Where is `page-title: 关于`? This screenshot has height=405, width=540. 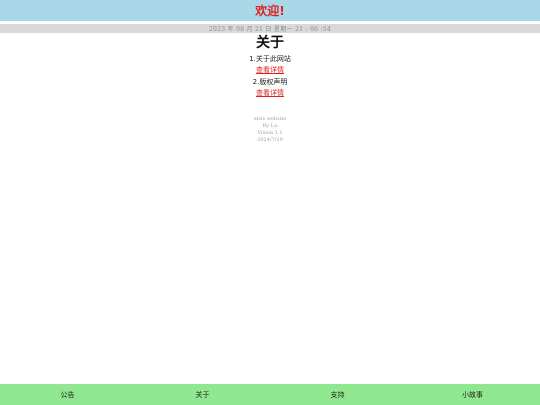 page-title: 关于 is located at coordinates (270, 43).